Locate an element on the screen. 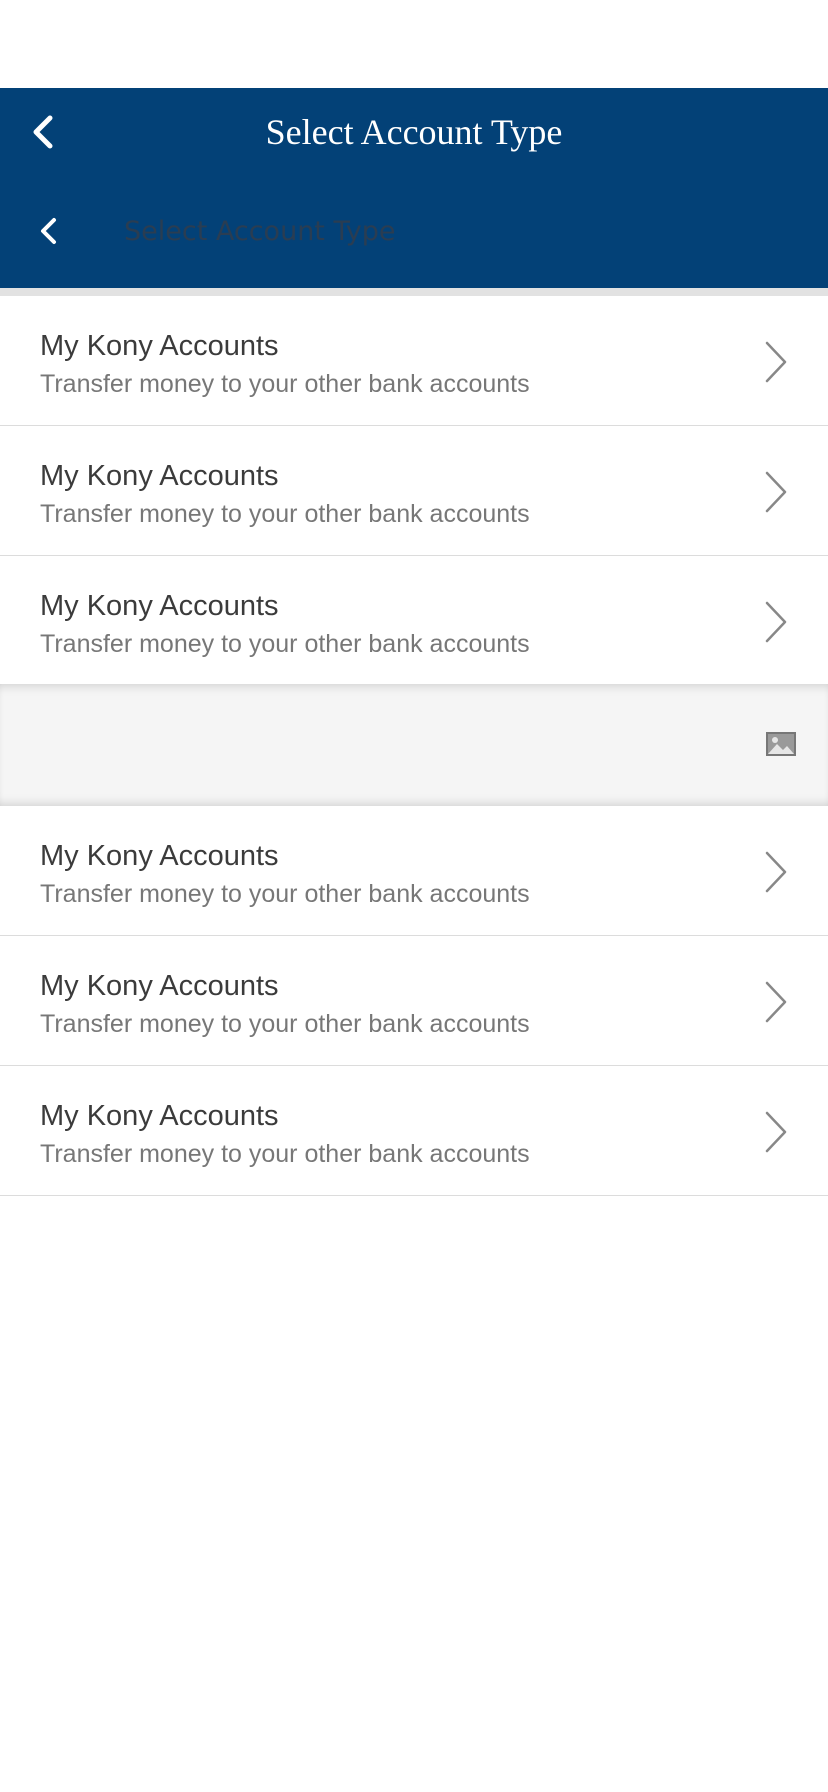 The image size is (828, 1792). section-separator is located at coordinates (414, 745).